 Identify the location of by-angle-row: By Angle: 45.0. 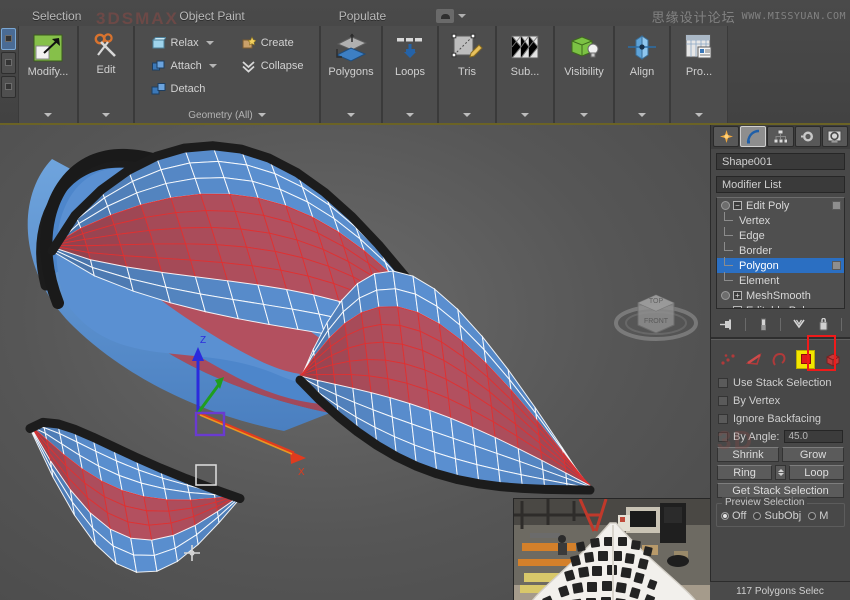
(780, 436).